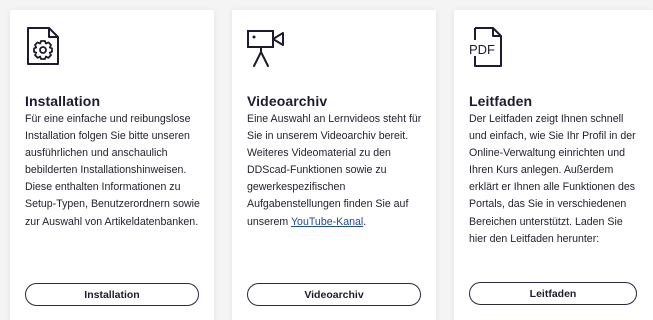 This screenshot has height=320, width=653. What do you see at coordinates (112, 294) in the screenshot?
I see `installation-button: Installation` at bounding box center [112, 294].